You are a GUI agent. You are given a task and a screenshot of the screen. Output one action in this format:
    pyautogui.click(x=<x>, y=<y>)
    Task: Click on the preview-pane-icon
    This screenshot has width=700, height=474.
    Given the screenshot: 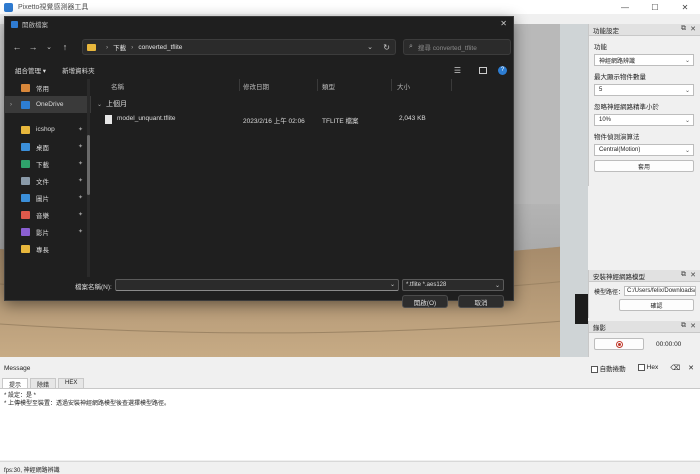 What is the action you would take?
    pyautogui.click(x=483, y=70)
    